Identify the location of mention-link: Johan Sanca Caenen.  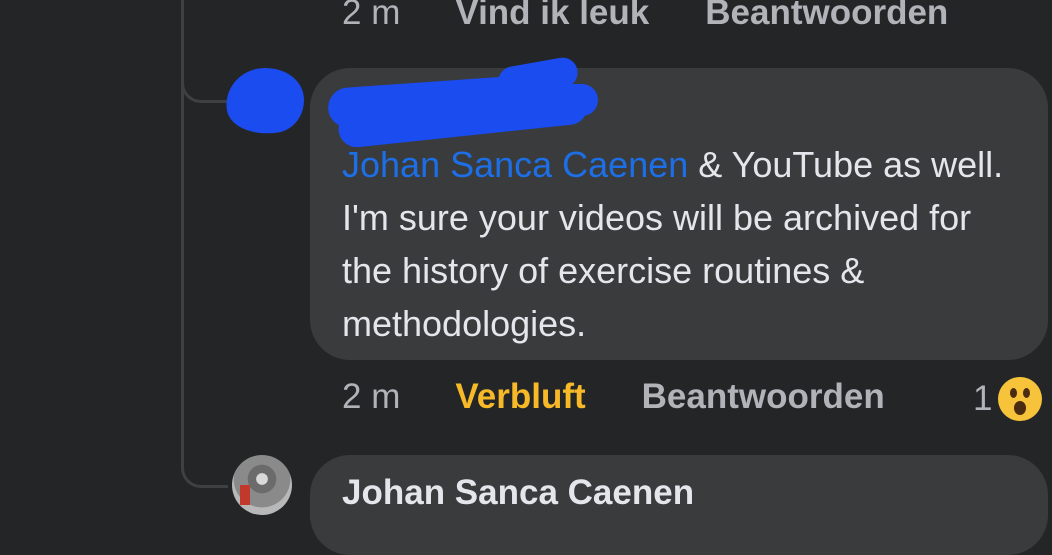
(515, 164).